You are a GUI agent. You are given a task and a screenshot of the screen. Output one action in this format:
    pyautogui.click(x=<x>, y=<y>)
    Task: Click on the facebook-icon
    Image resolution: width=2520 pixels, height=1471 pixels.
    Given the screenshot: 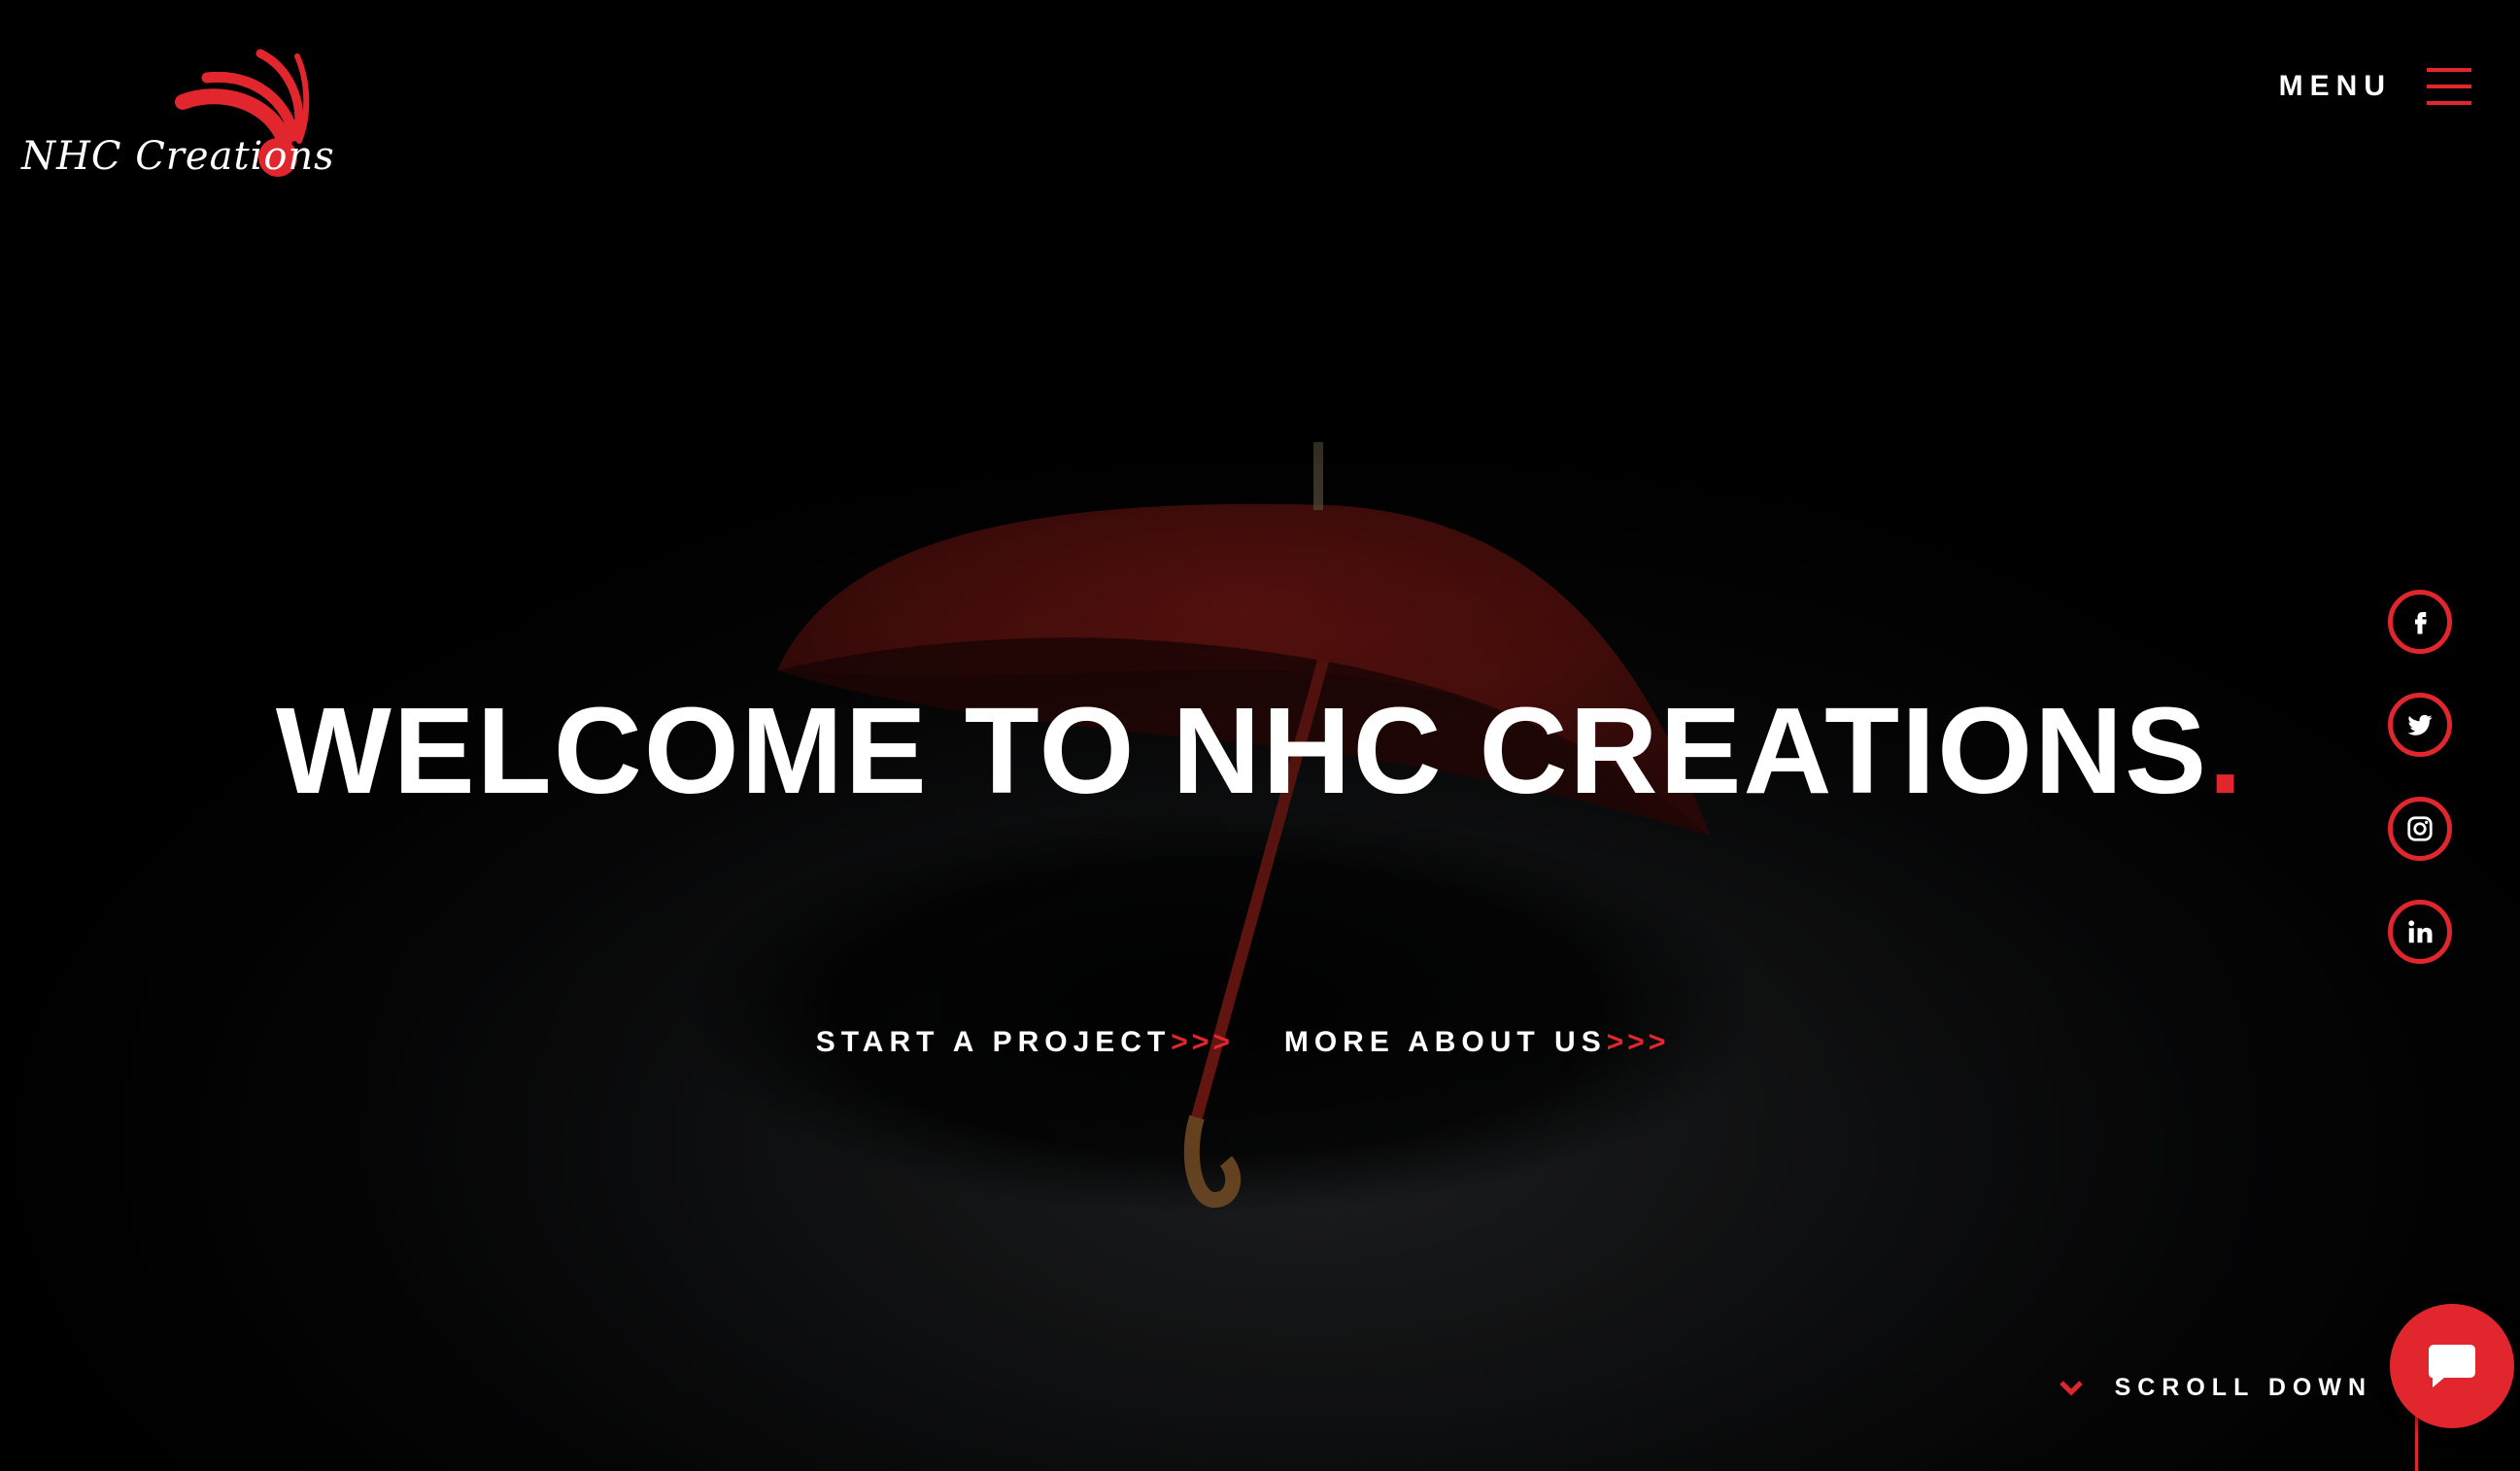 What is the action you would take?
    pyautogui.click(x=2421, y=623)
    